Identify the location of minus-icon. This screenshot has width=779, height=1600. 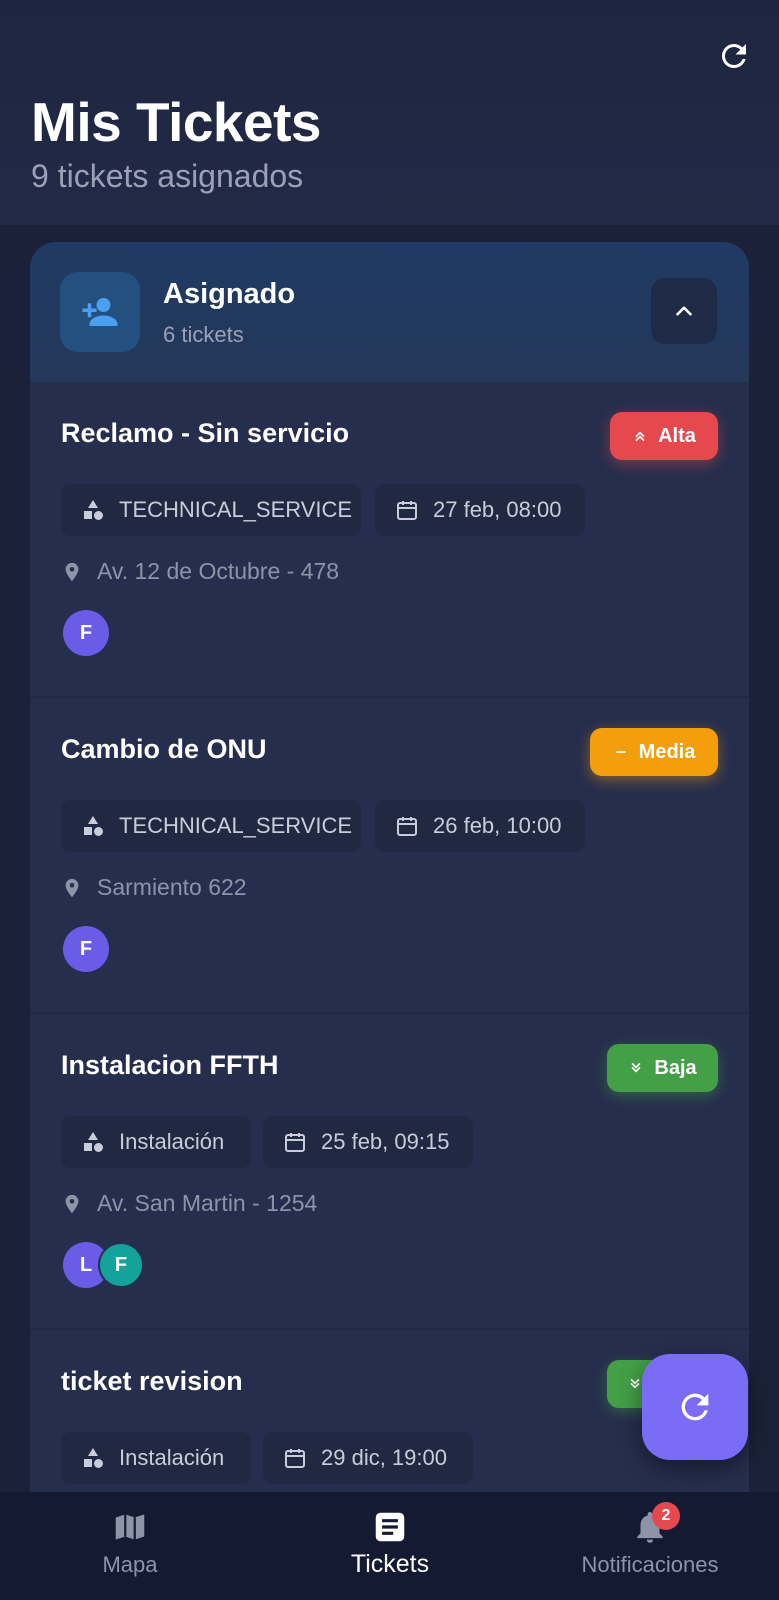
(620, 752).